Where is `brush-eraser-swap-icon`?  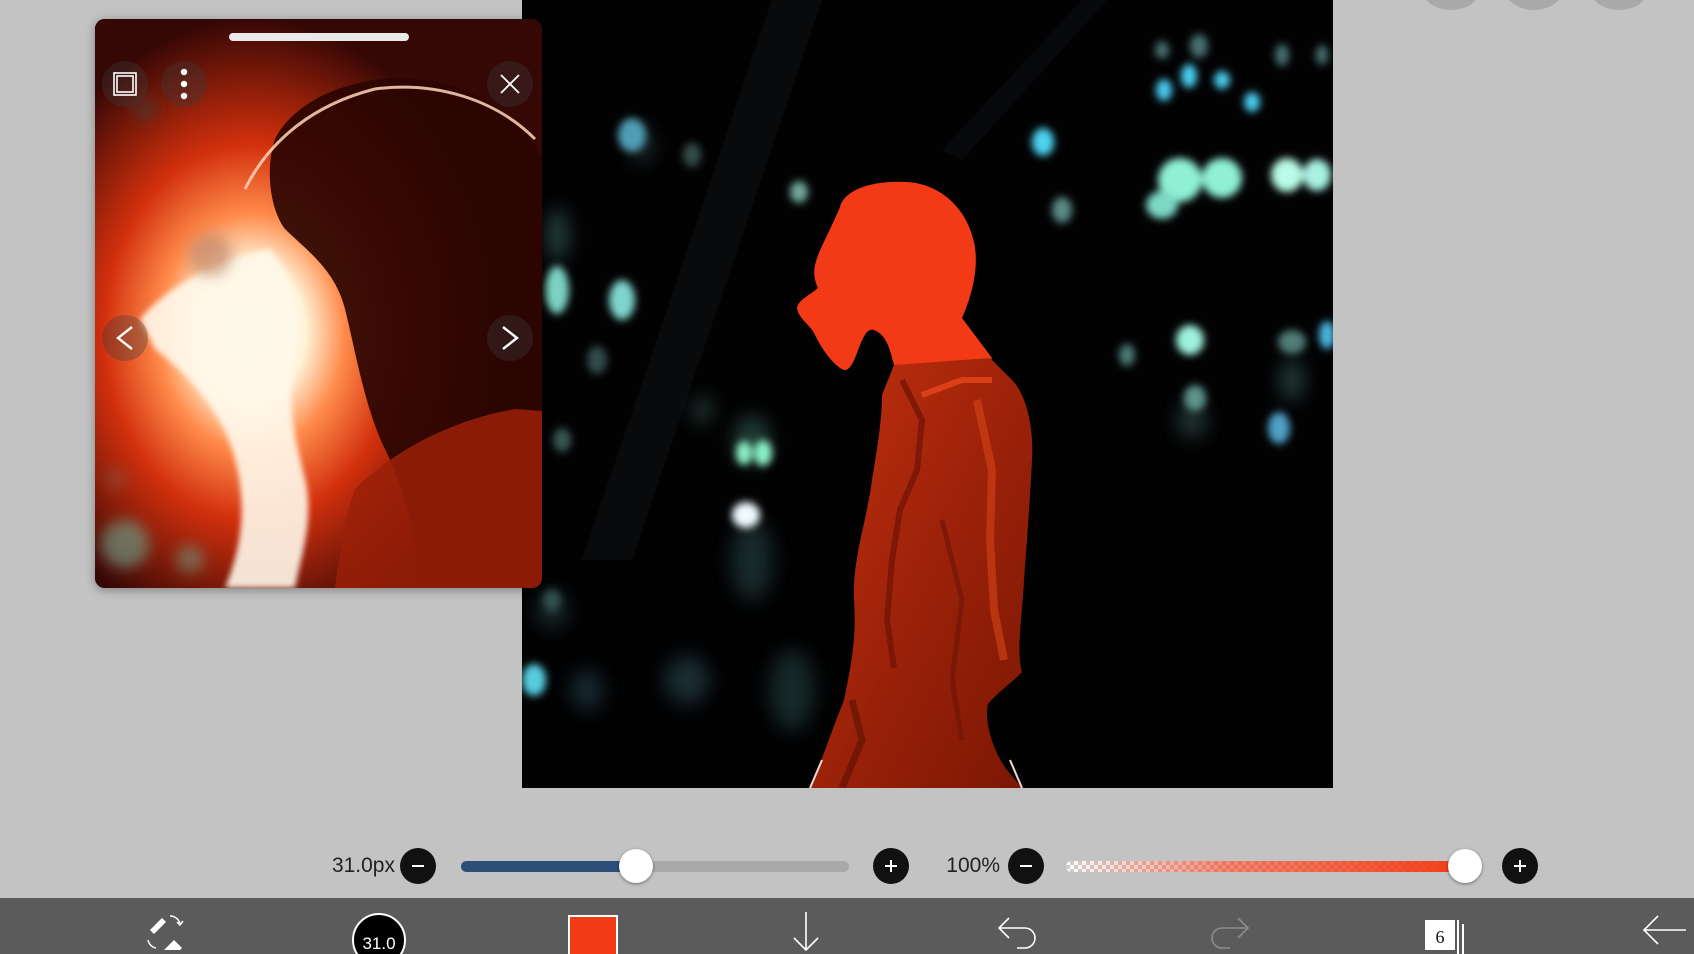 brush-eraser-swap-icon is located at coordinates (165, 932).